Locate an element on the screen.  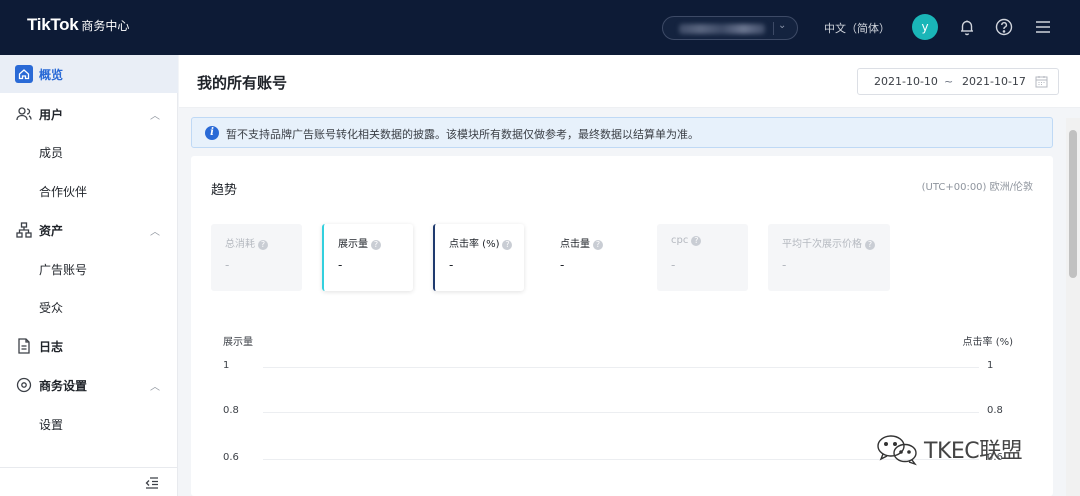
info-icon: i is located at coordinates (212, 133).